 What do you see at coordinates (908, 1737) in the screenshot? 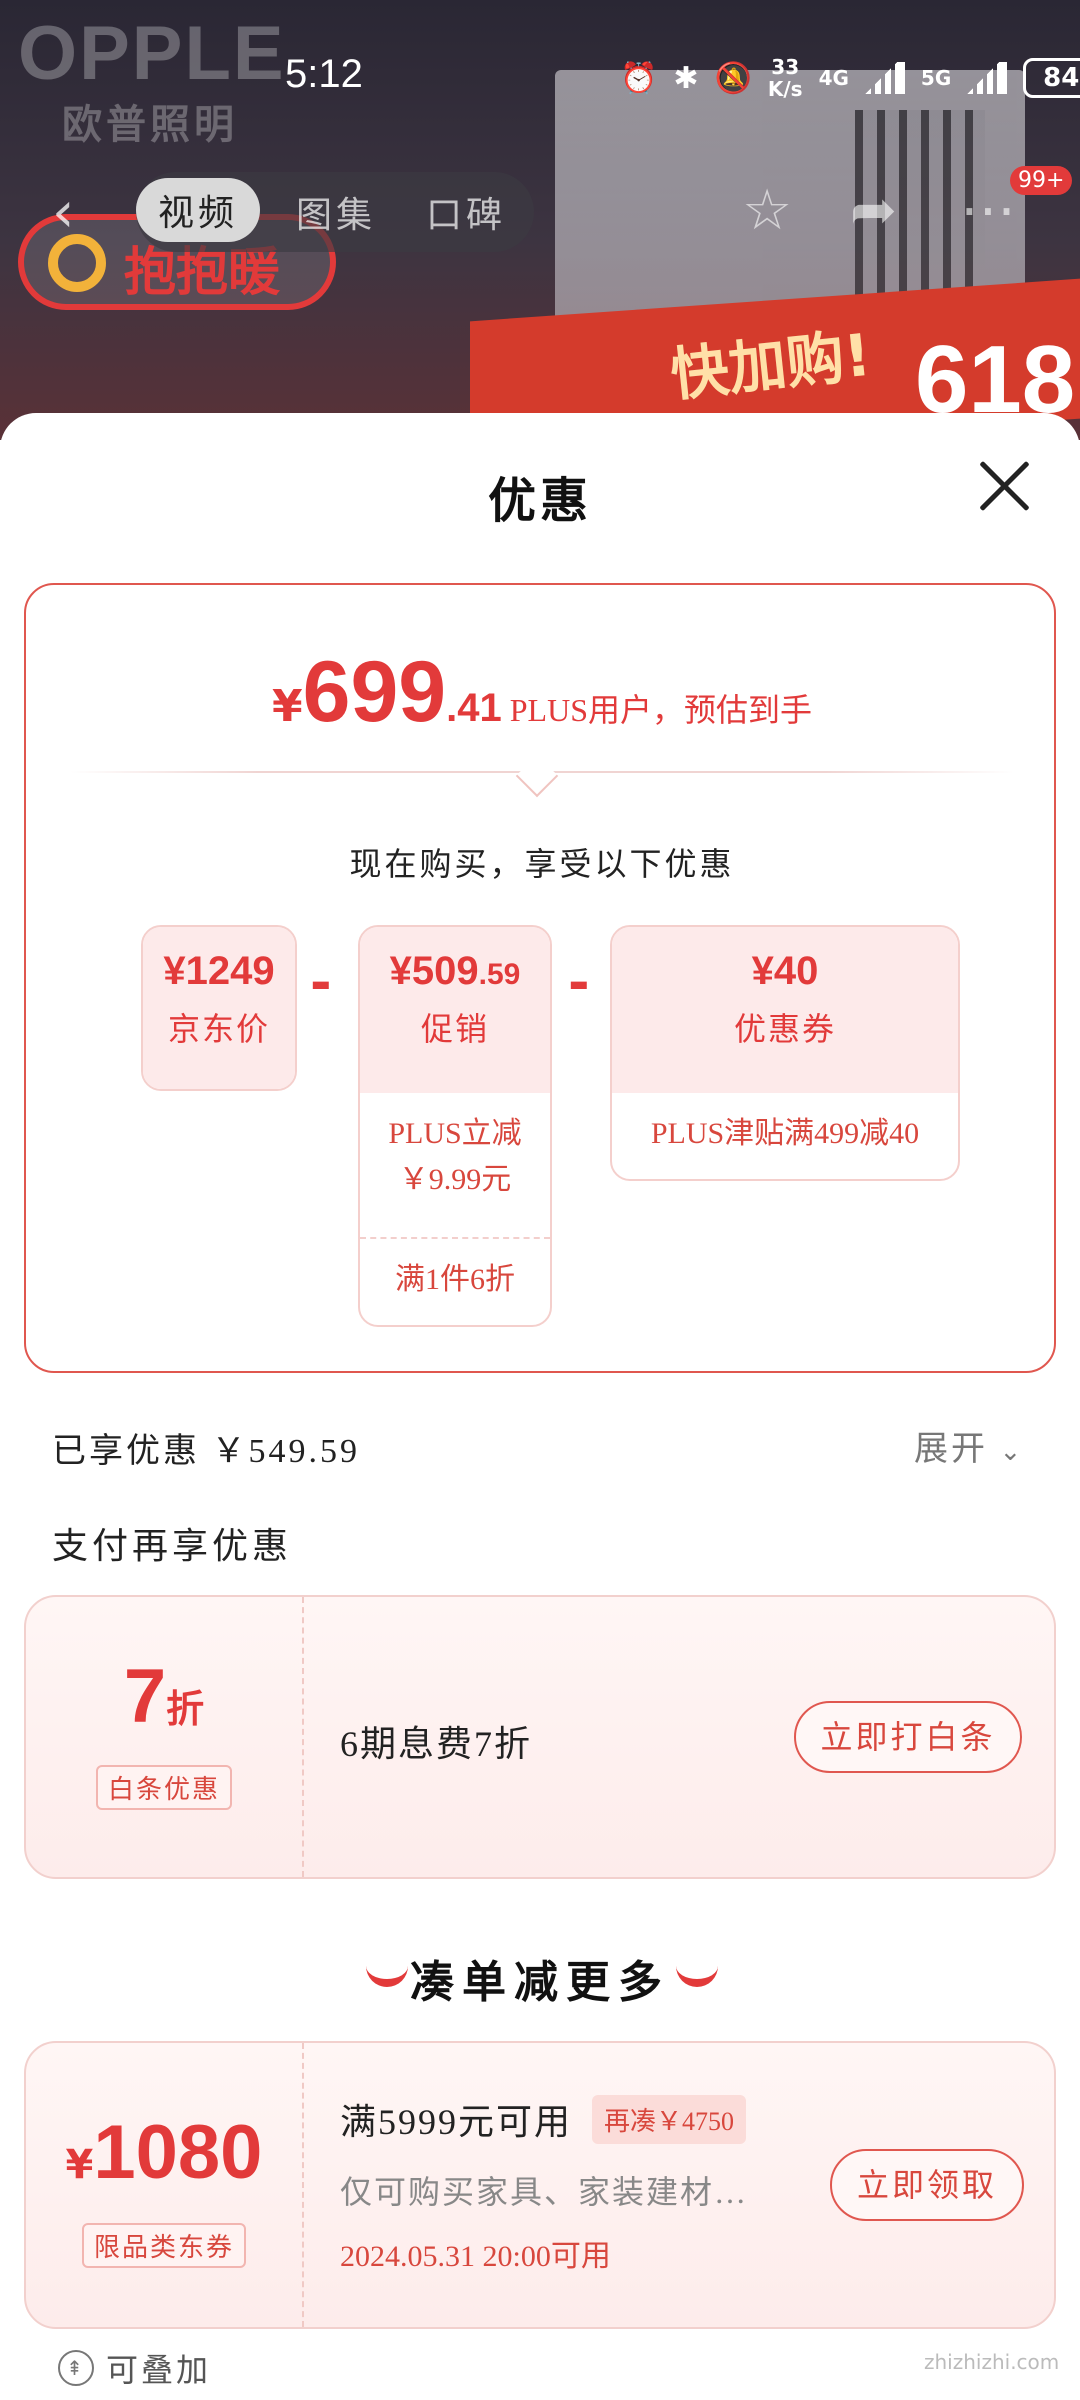
I see `baitiao-button: 立即打白条` at bounding box center [908, 1737].